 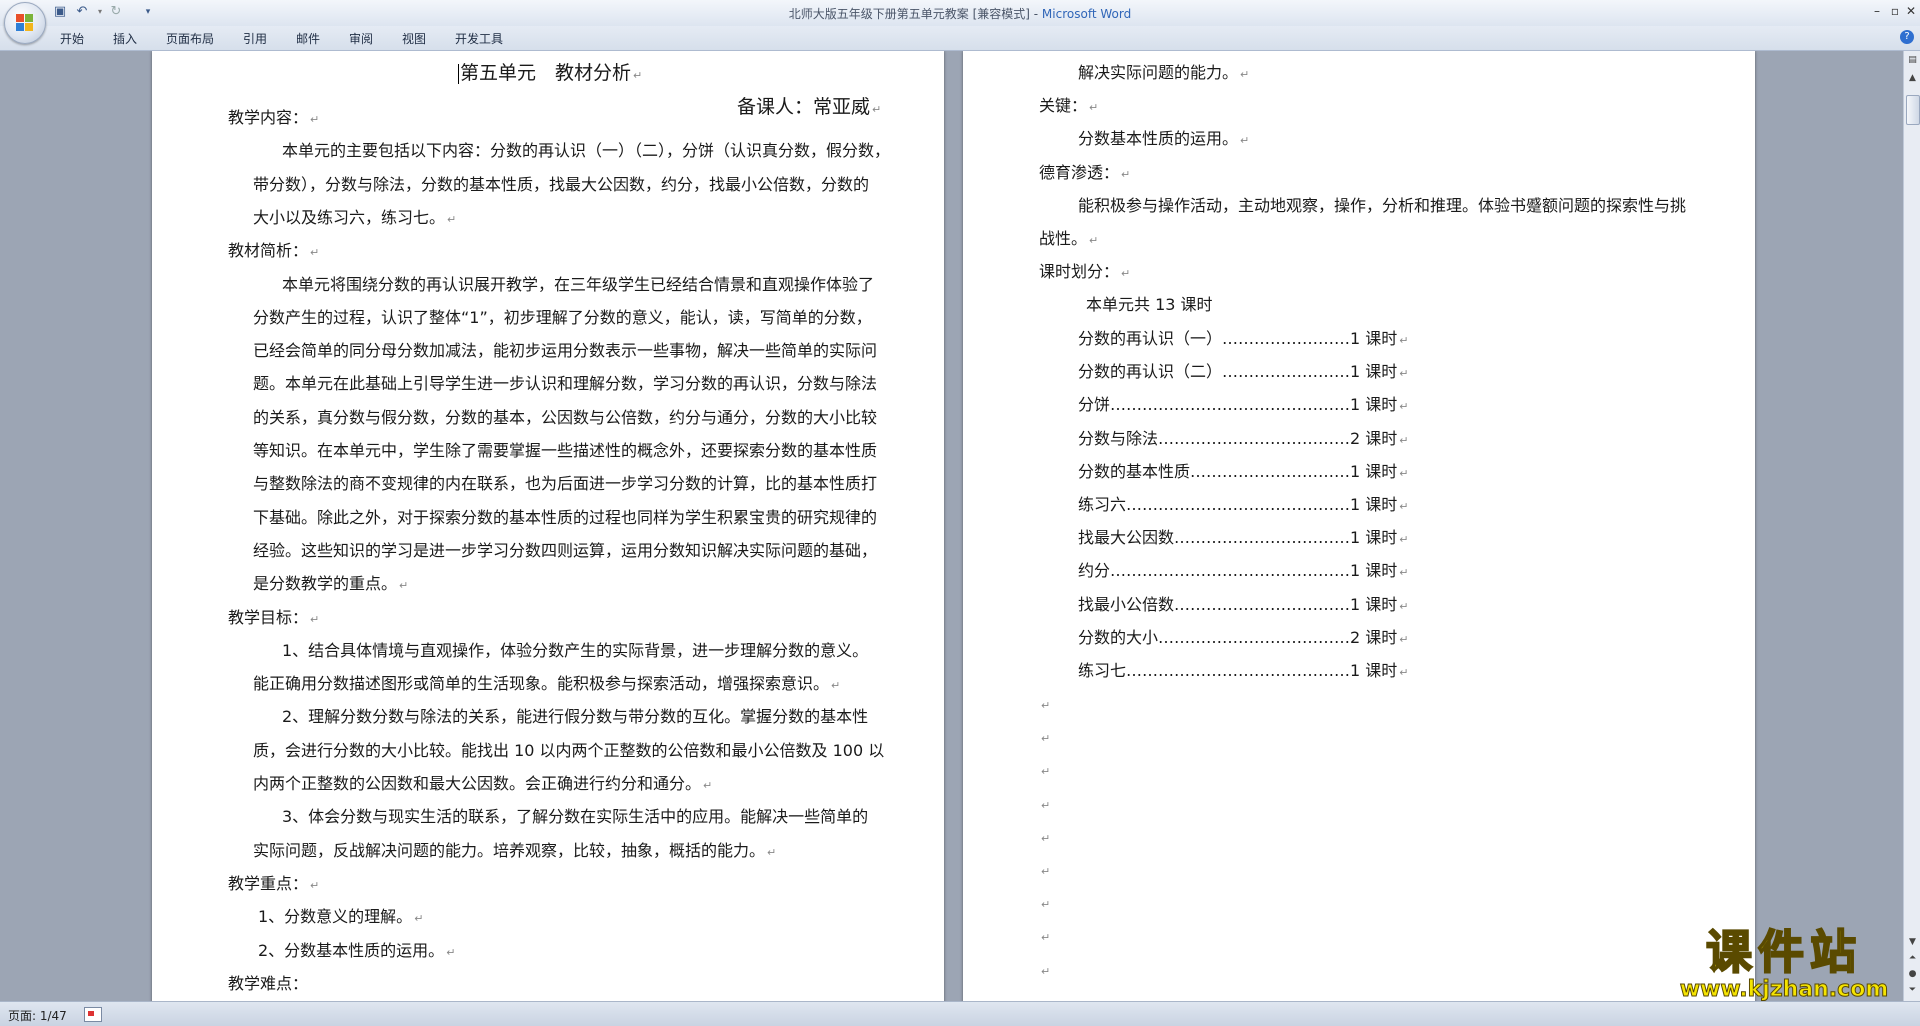 I want to click on tab-page-layout: 页面布局, so click(x=190, y=38).